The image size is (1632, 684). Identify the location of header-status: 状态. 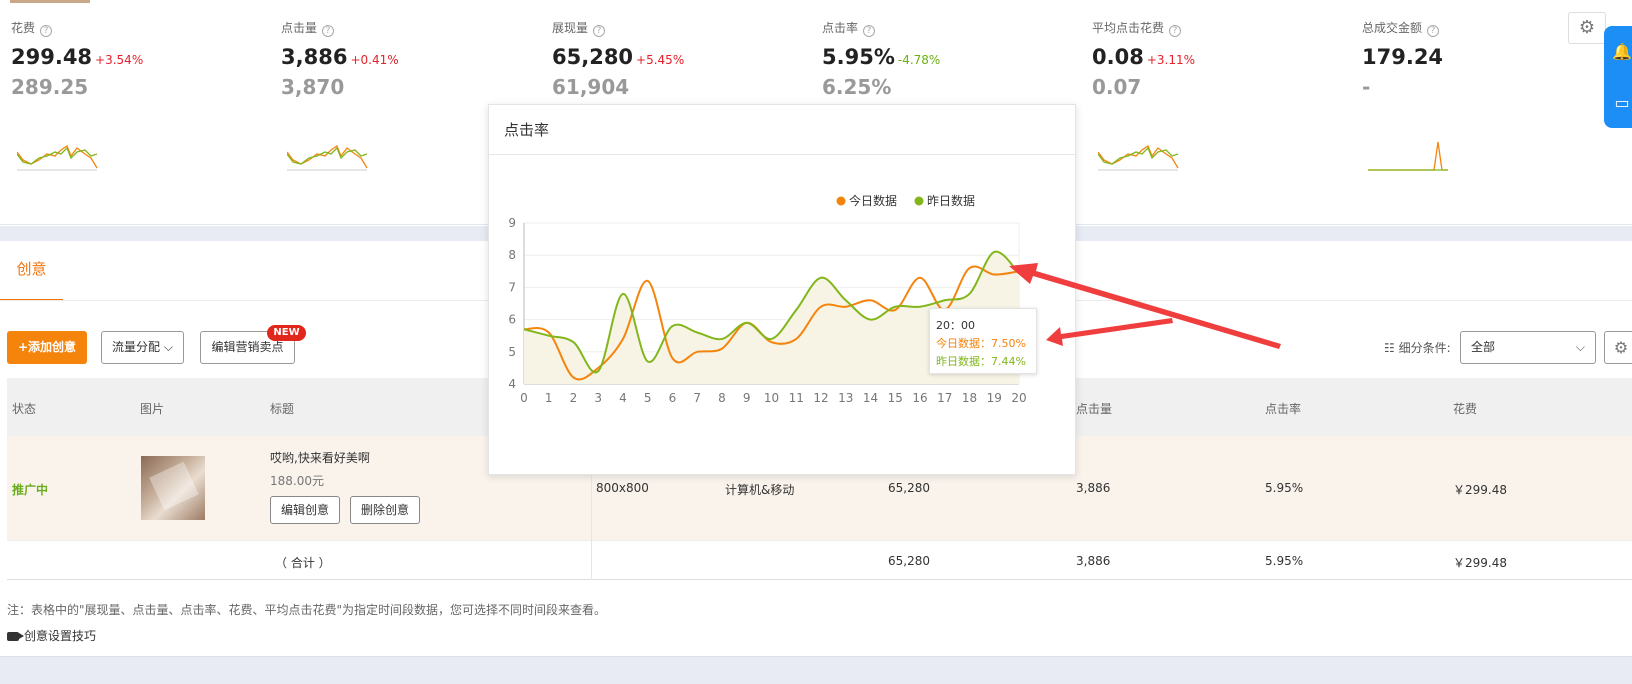
(24, 409).